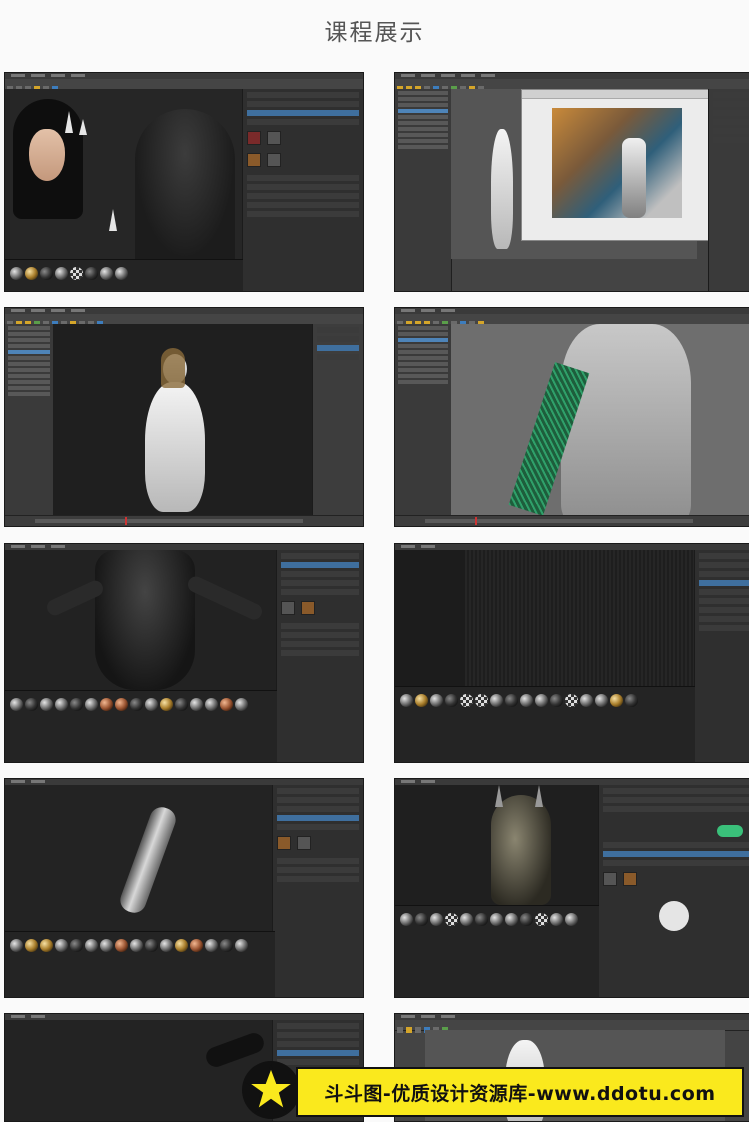 Image resolution: width=749 pixels, height=1122 pixels. I want to click on attribute-editor, so click(728, 190).